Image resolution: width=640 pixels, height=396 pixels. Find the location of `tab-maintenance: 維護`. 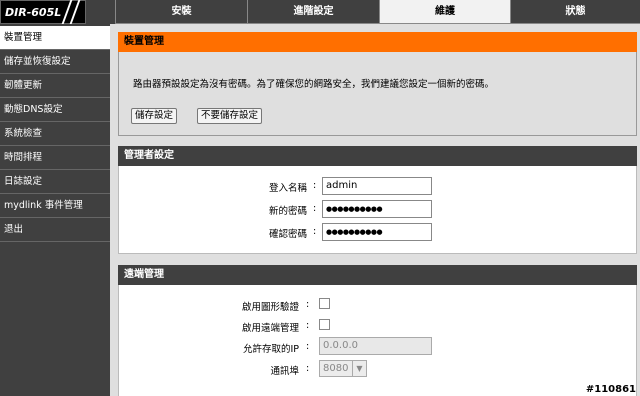

tab-maintenance: 維護 is located at coordinates (444, 12).